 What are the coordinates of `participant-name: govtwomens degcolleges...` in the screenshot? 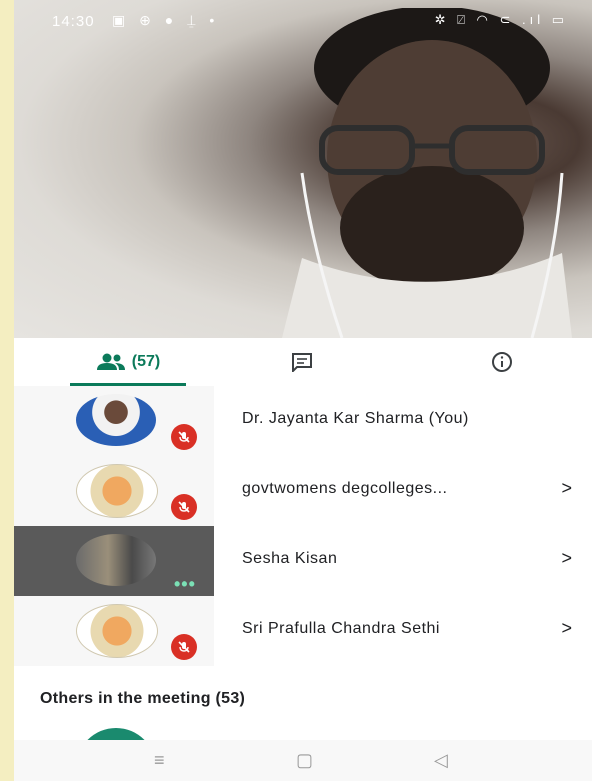 It's located at (345, 488).